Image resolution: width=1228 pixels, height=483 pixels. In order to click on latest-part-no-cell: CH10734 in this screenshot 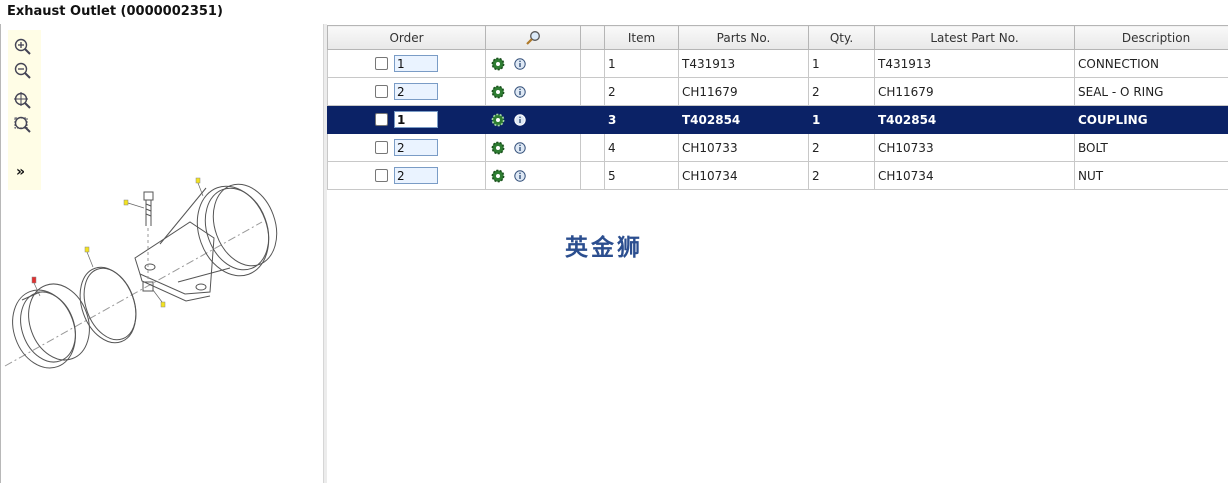, I will do `click(974, 175)`.